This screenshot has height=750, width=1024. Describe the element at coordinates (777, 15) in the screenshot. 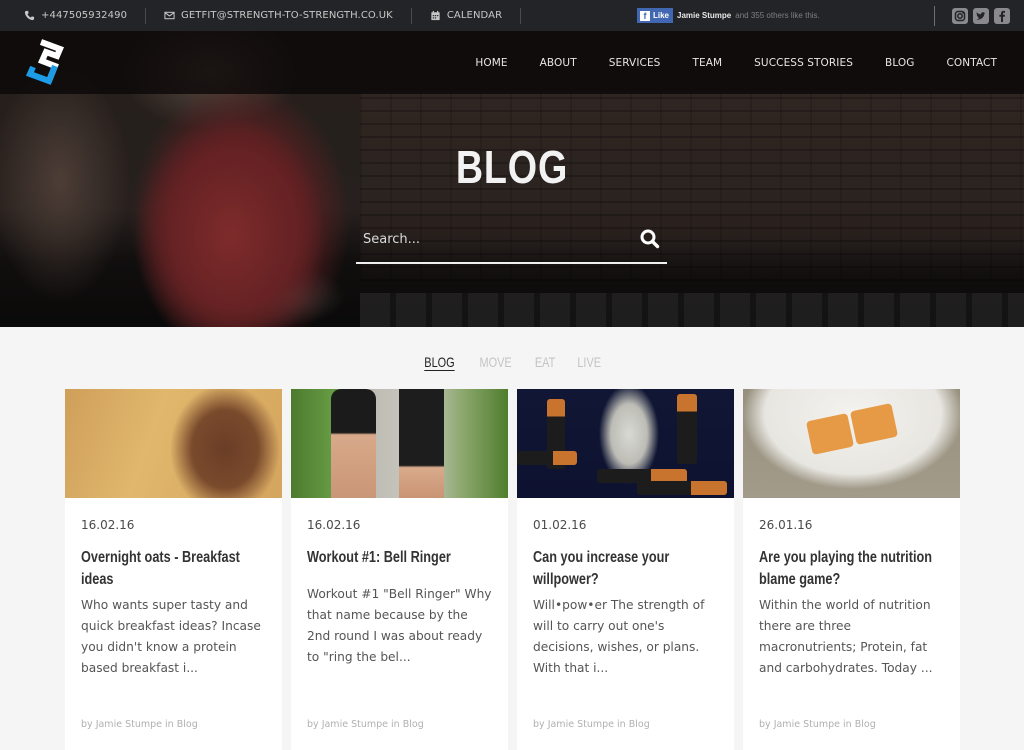

I see `like-count-text: and 355 others like this.` at that location.